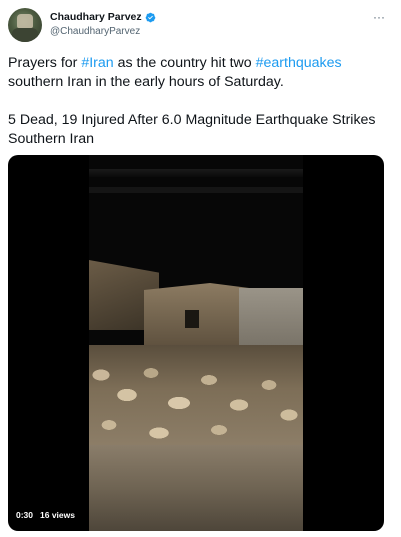 The image size is (401, 537). Describe the element at coordinates (299, 63) in the screenshot. I see `hashtag-earthquakes-link: #earthquakes` at that location.